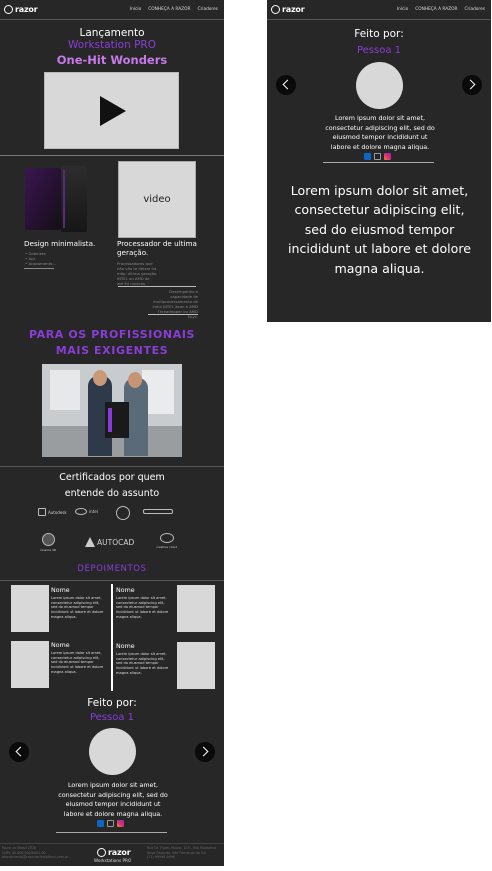 This screenshot has width=492, height=871. What do you see at coordinates (113, 860) in the screenshot?
I see `footer-subtitle: Workstations PRO` at bounding box center [113, 860].